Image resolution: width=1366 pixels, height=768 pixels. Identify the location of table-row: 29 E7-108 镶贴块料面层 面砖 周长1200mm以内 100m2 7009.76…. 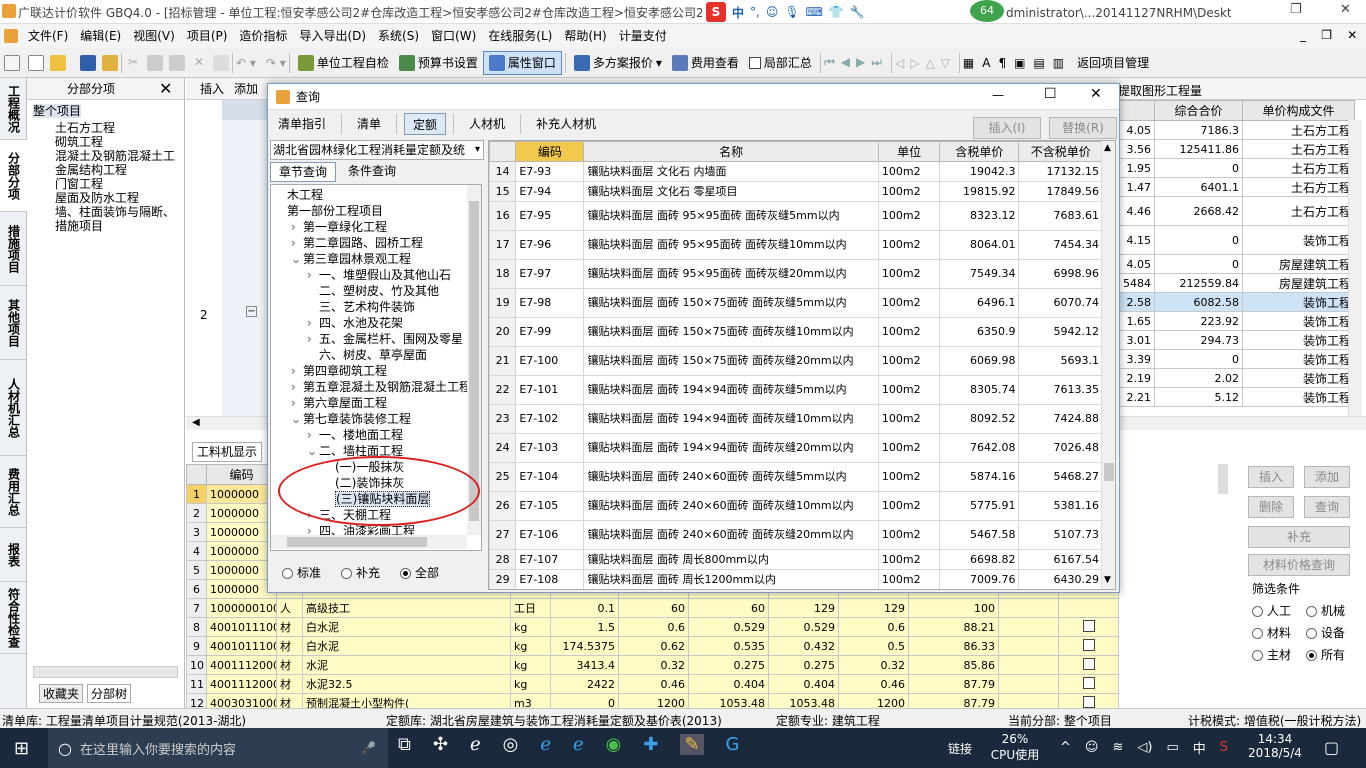
(796, 579).